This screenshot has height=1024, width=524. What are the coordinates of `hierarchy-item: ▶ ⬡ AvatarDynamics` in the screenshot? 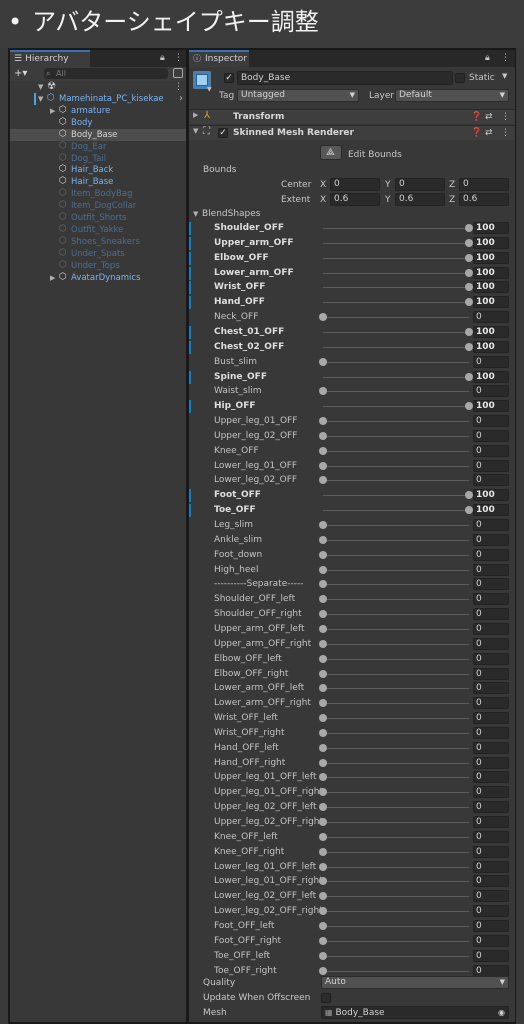 It's located at (98, 278).